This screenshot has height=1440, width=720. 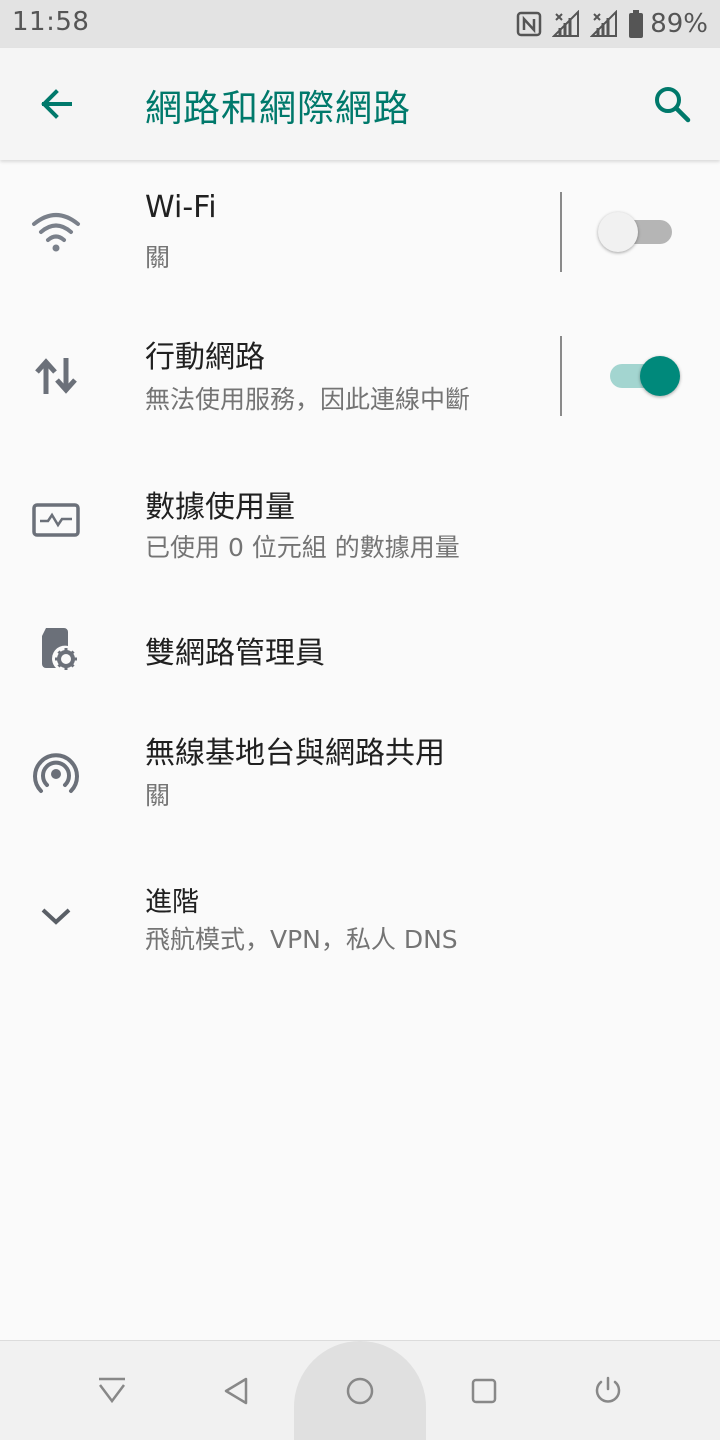 I want to click on back-triangle-icon, so click(x=236, y=1391).